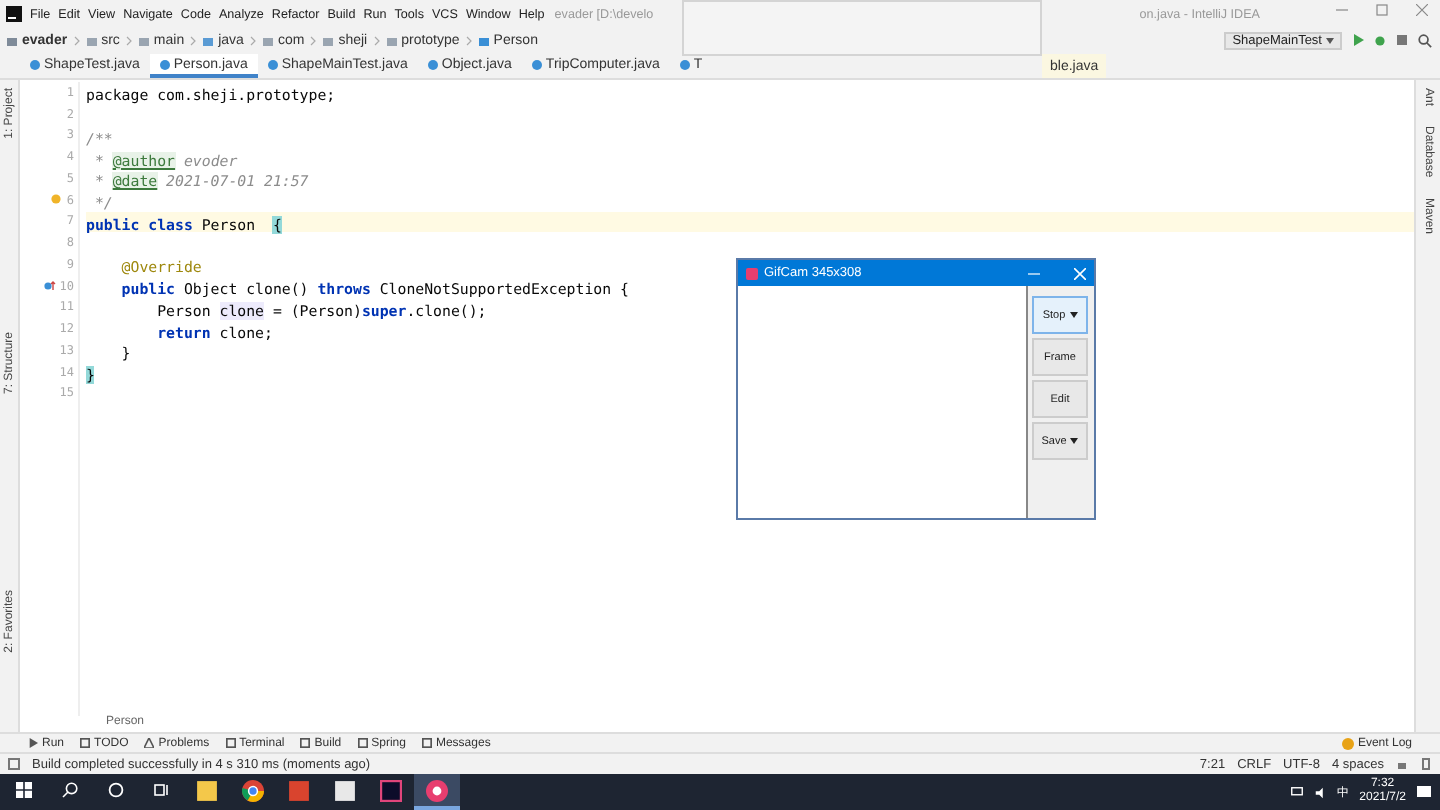 The height and width of the screenshot is (810, 1440). What do you see at coordinates (49, 286) in the screenshot?
I see `override-icon` at bounding box center [49, 286].